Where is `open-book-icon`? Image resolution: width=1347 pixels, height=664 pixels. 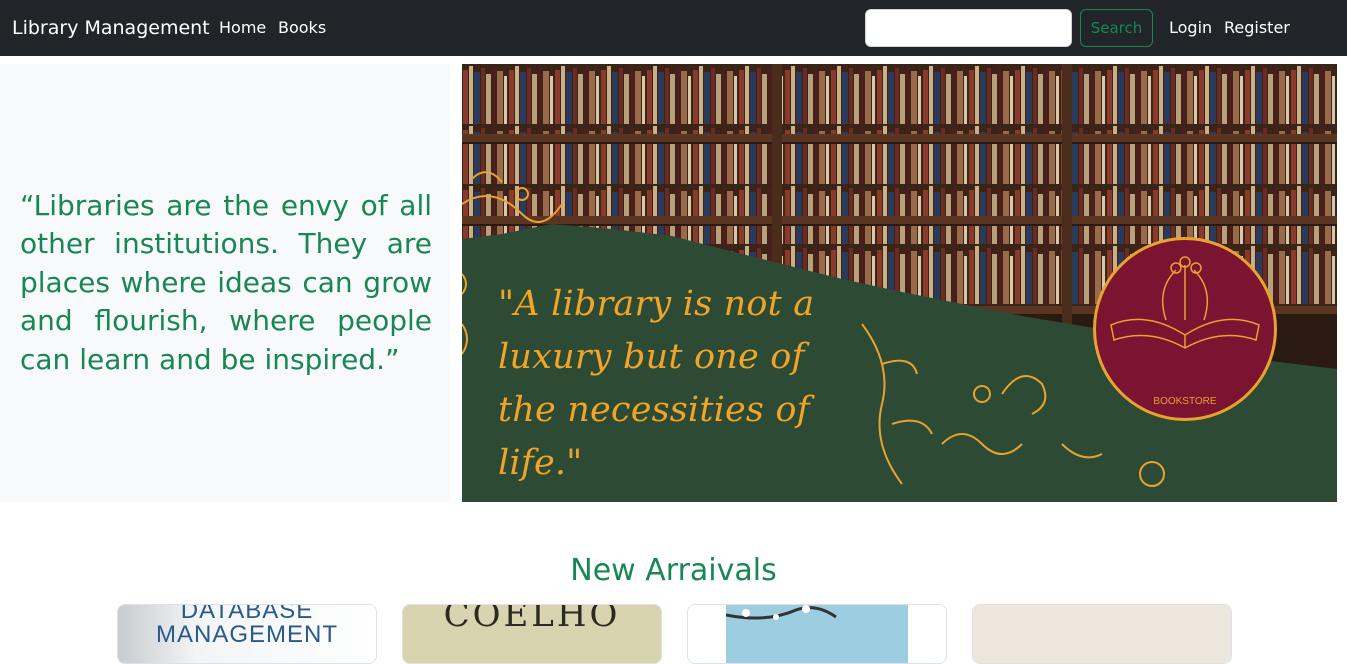 open-book-icon is located at coordinates (1185, 302).